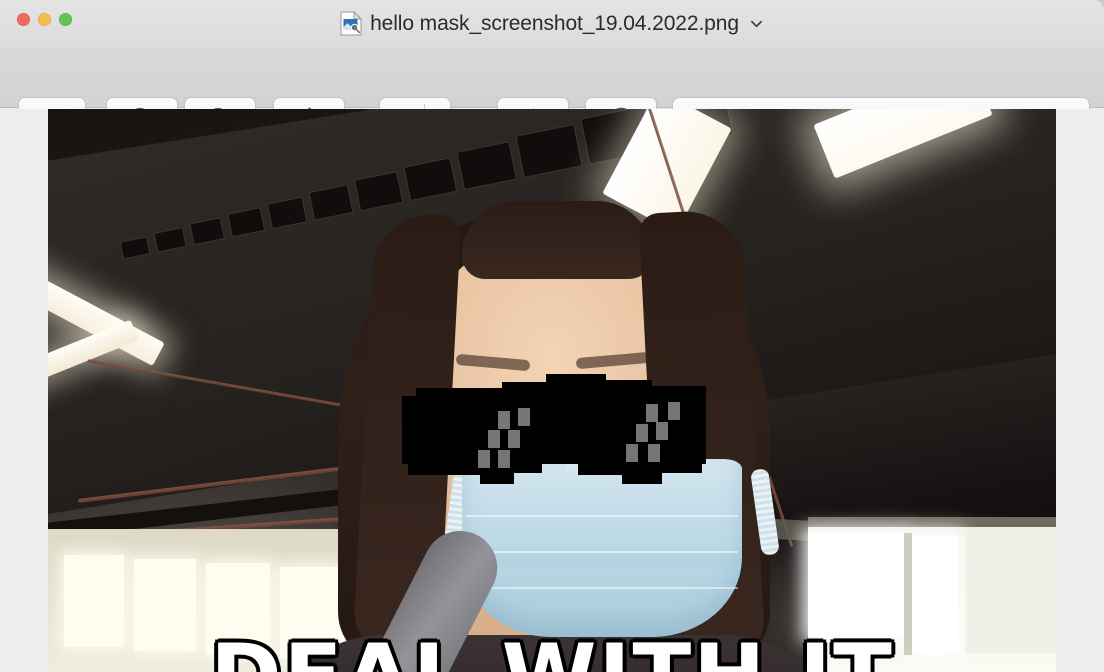 The width and height of the screenshot is (1104, 672). I want to click on minimize-button, so click(44, 19).